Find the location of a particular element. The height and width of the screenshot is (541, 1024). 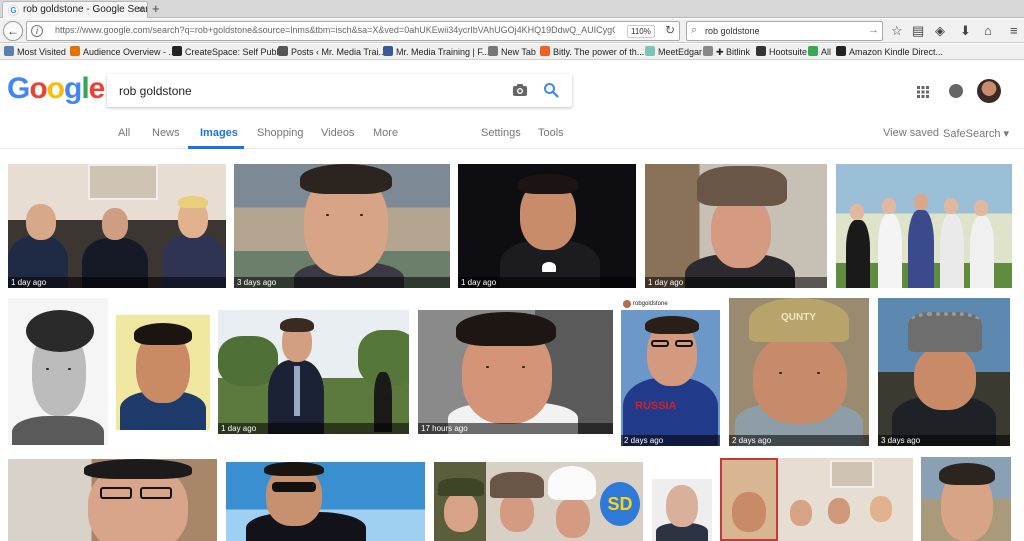

view-saved-link: View saved is located at coordinates (911, 133).